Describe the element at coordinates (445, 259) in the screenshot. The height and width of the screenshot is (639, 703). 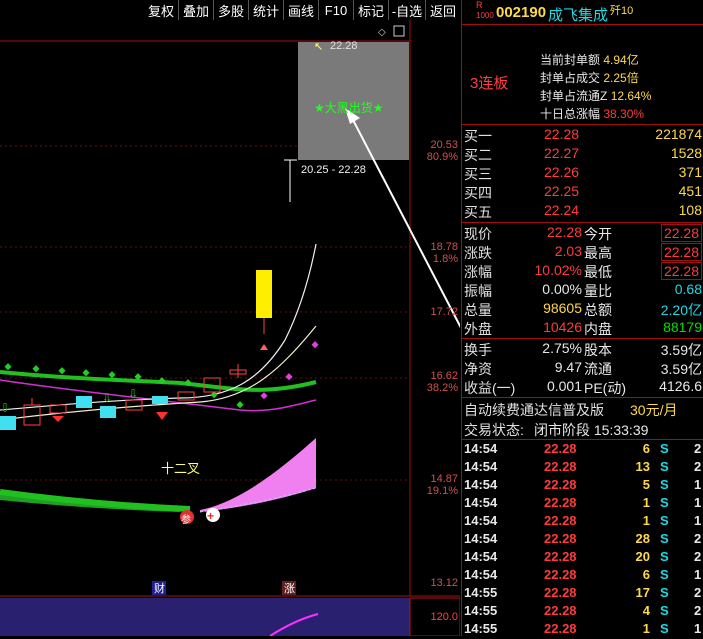
I see `axis-pct: 1.8%` at that location.